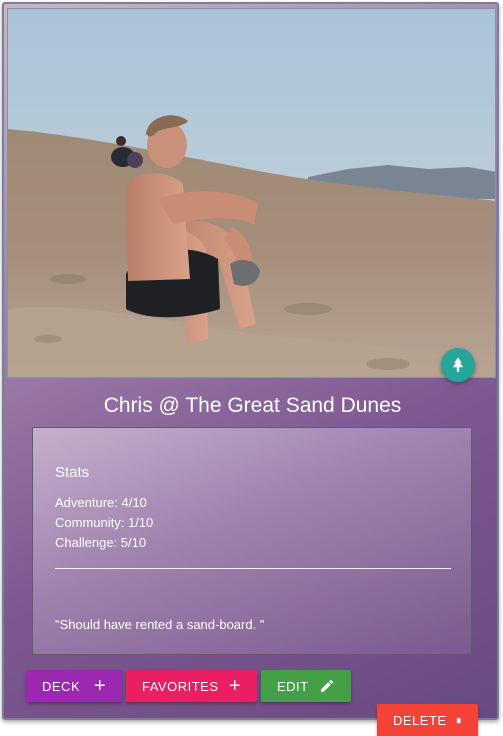 This screenshot has height=736, width=503. I want to click on edit-button: EDIT, so click(306, 686).